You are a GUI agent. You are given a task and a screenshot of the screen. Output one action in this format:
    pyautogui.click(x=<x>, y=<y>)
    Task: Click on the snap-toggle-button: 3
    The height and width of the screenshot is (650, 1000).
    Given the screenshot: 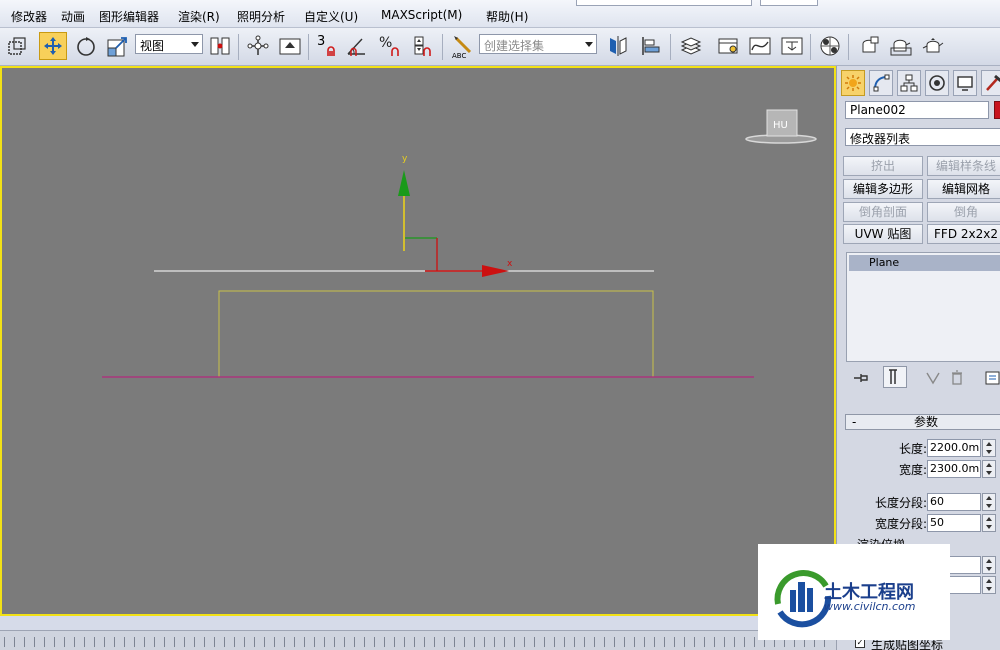 What is the action you would take?
    pyautogui.click(x=328, y=46)
    